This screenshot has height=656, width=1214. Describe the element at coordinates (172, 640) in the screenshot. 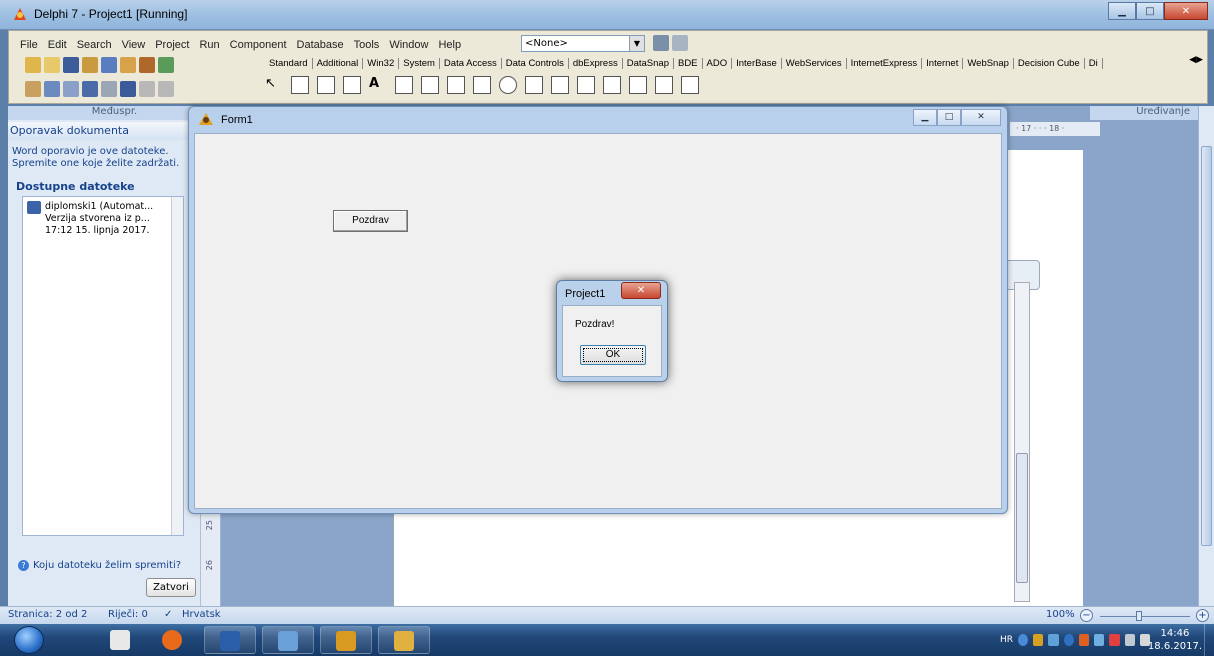

I see `taskbar-media-player` at that location.